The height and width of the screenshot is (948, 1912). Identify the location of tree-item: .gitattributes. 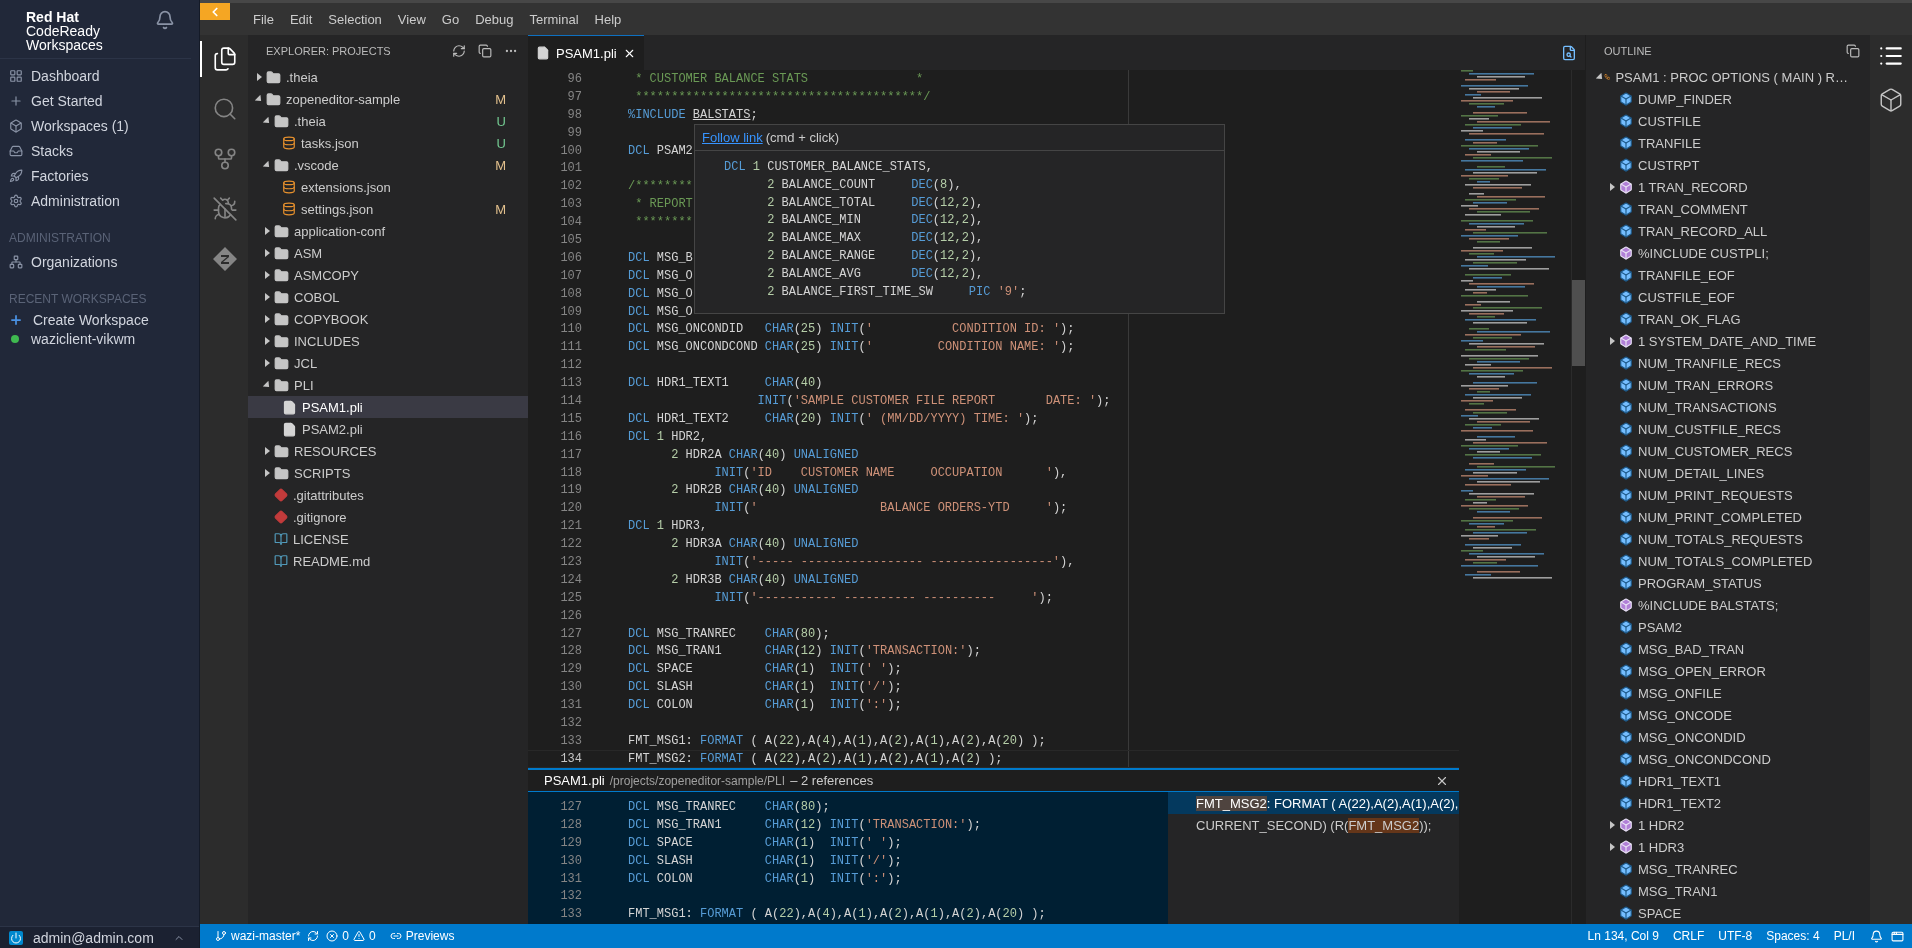
(388, 495).